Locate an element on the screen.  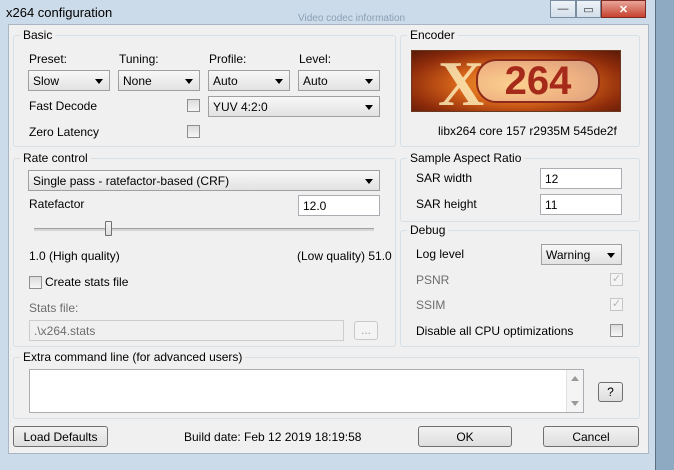
ssim-label: SSIM is located at coordinates (431, 305).